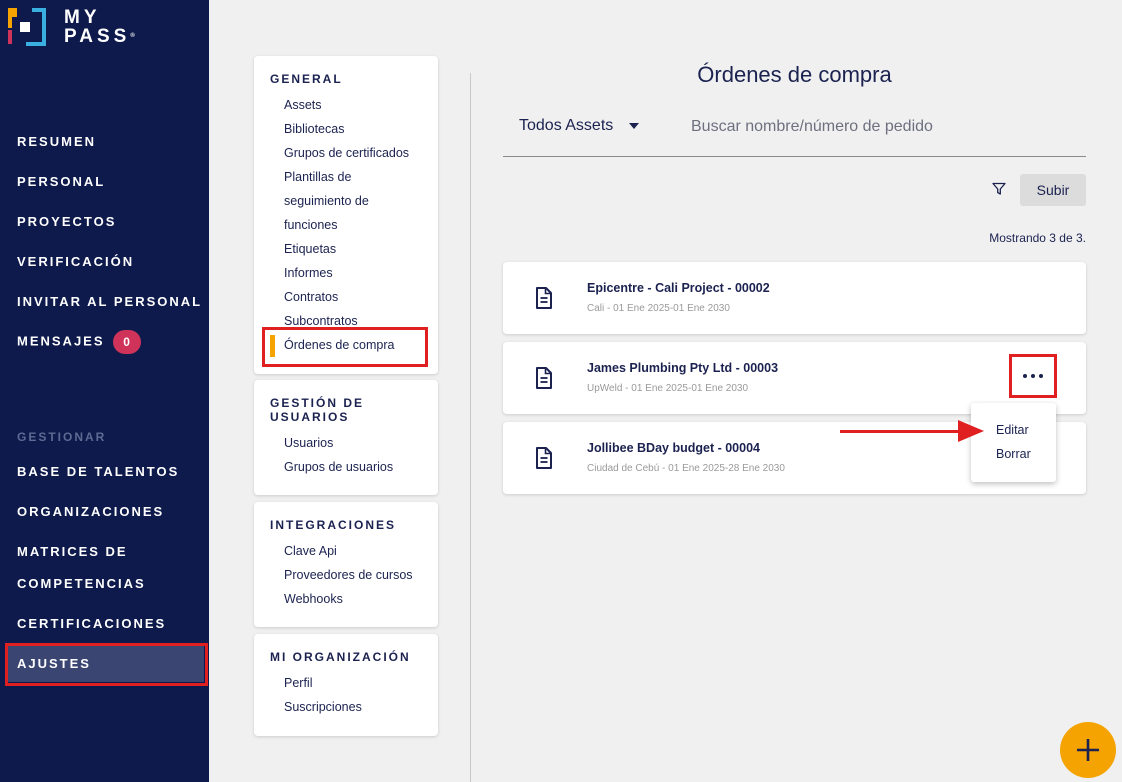 Image resolution: width=1122 pixels, height=782 pixels. I want to click on highlight-ajustes, so click(106, 664).